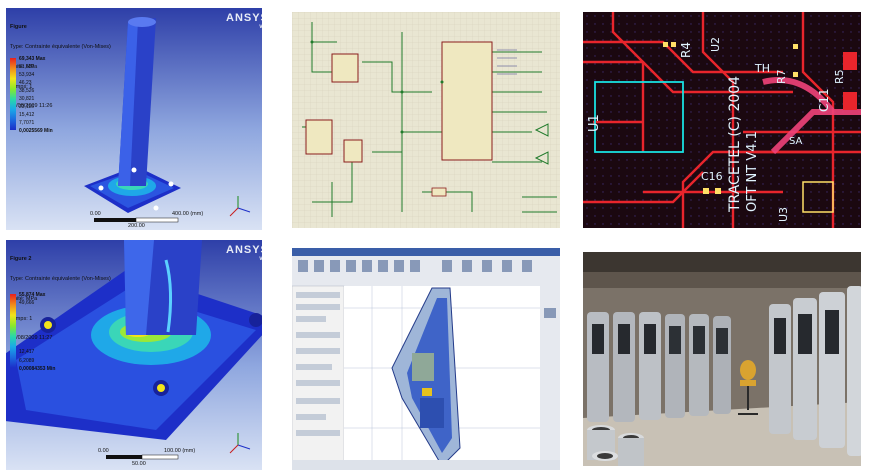  Describe the element at coordinates (27, 303) in the screenshot. I see `legend-value: 49,666` at that location.